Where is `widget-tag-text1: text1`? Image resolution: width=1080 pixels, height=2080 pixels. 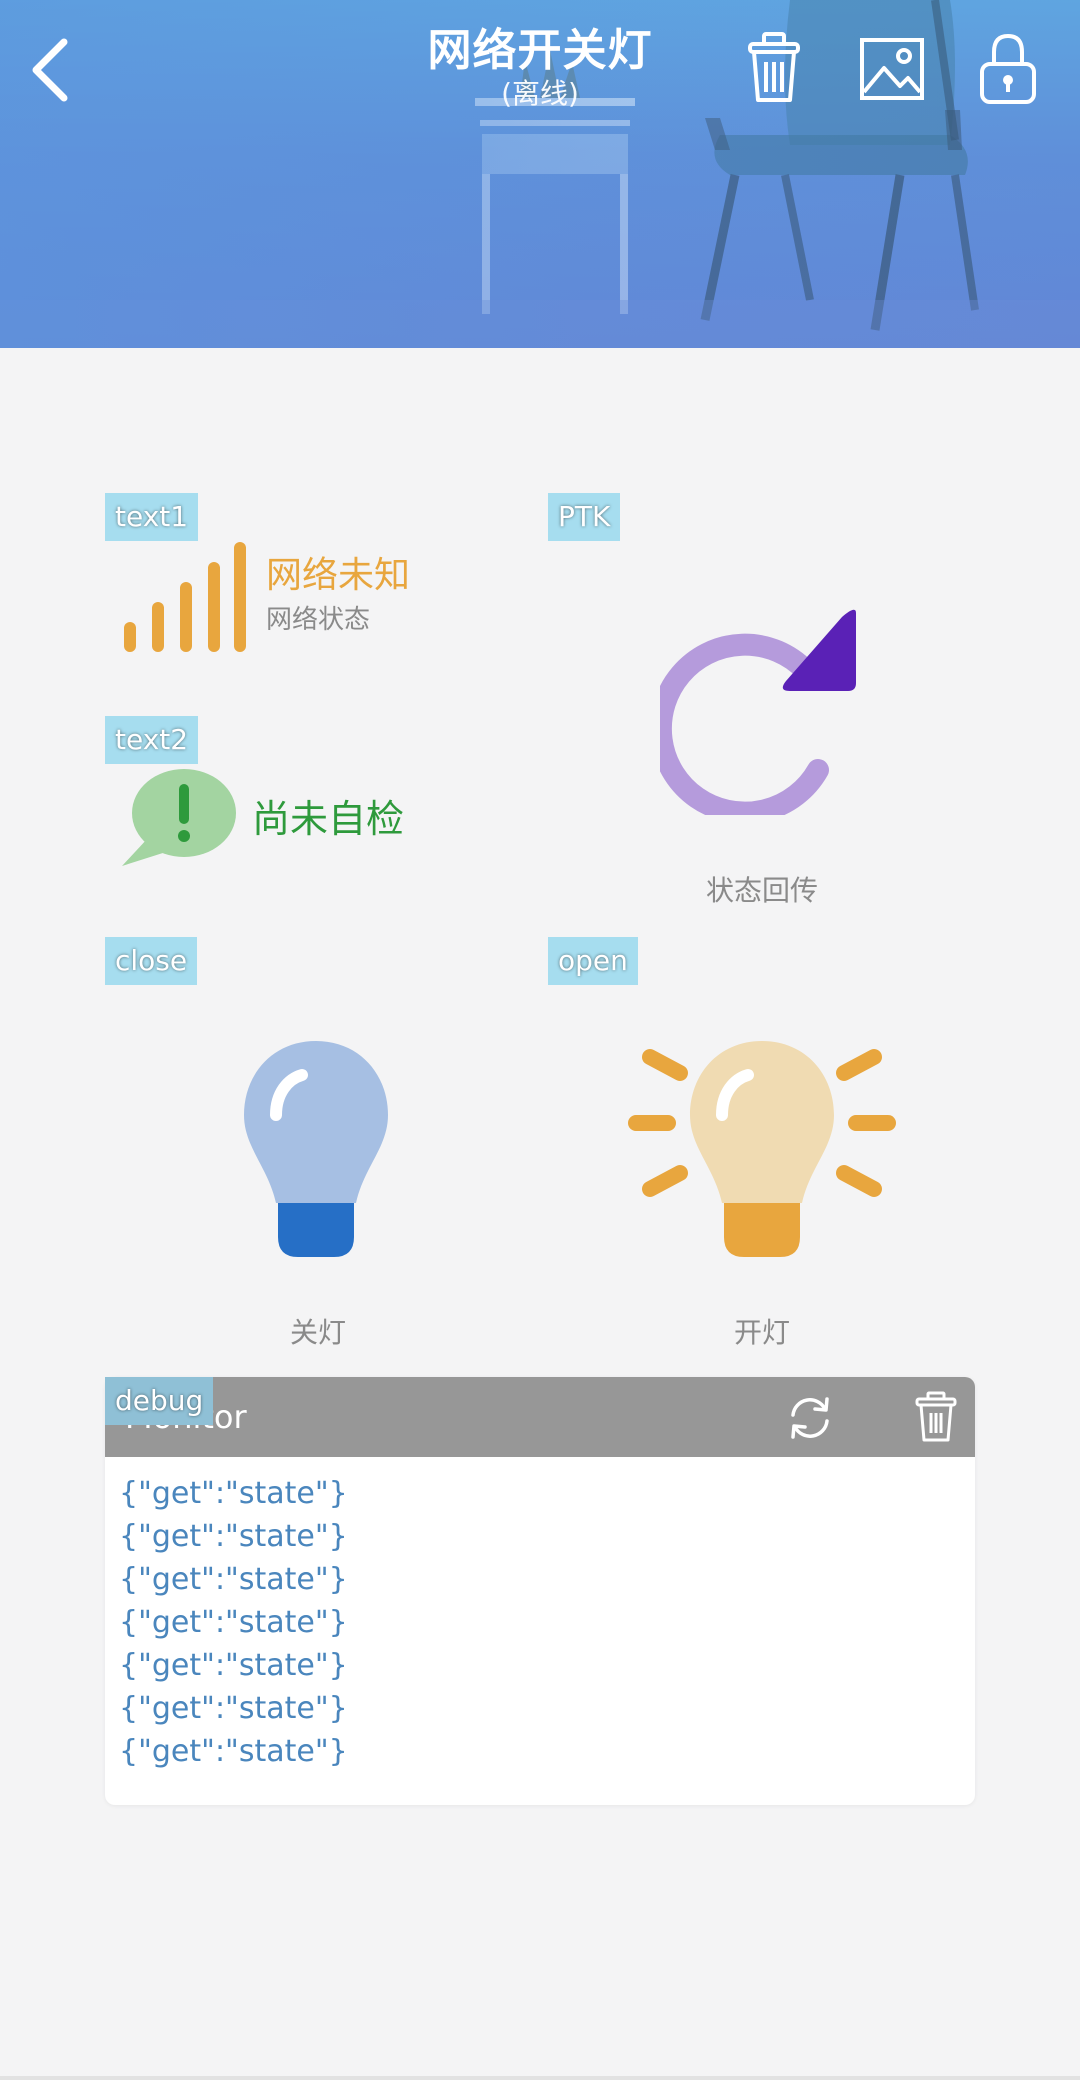 widget-tag-text1: text1 is located at coordinates (152, 517).